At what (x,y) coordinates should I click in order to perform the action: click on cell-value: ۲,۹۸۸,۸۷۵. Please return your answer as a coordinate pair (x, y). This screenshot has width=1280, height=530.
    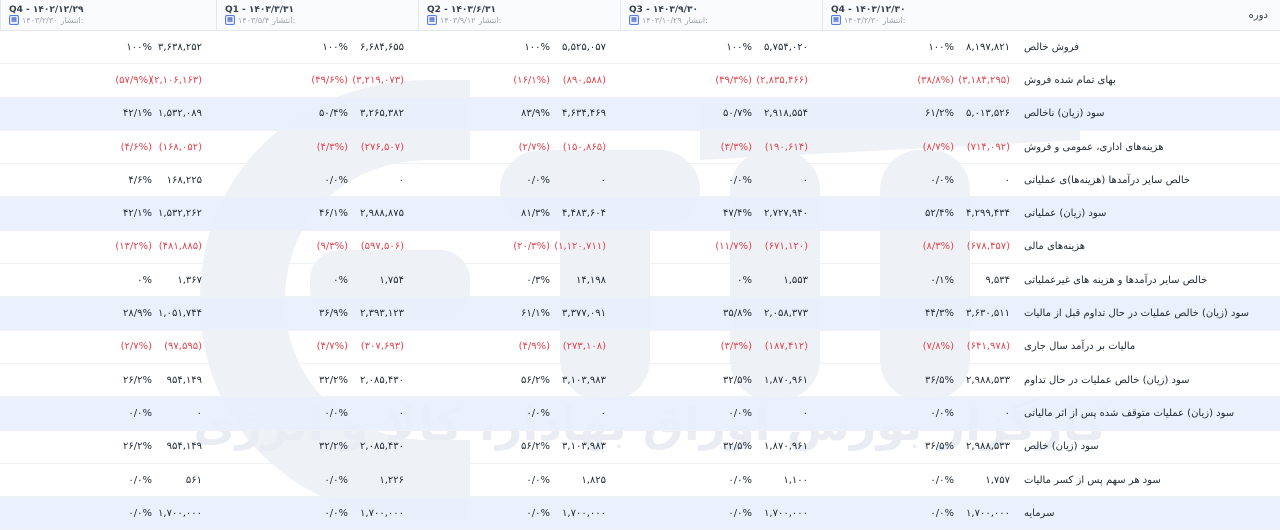
    Looking at the image, I should click on (387, 214).